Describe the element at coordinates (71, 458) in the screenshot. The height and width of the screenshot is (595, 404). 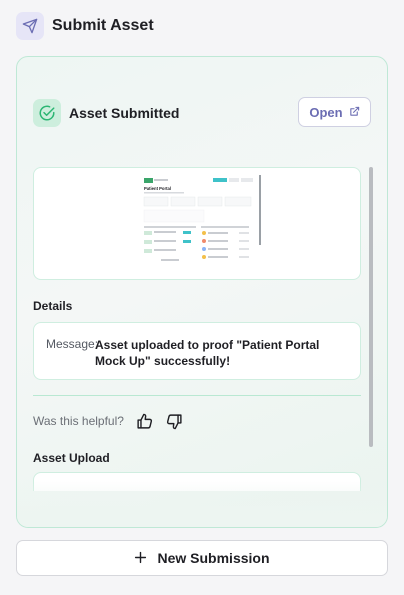
I see `asset-upload-label: Asset Upload` at that location.